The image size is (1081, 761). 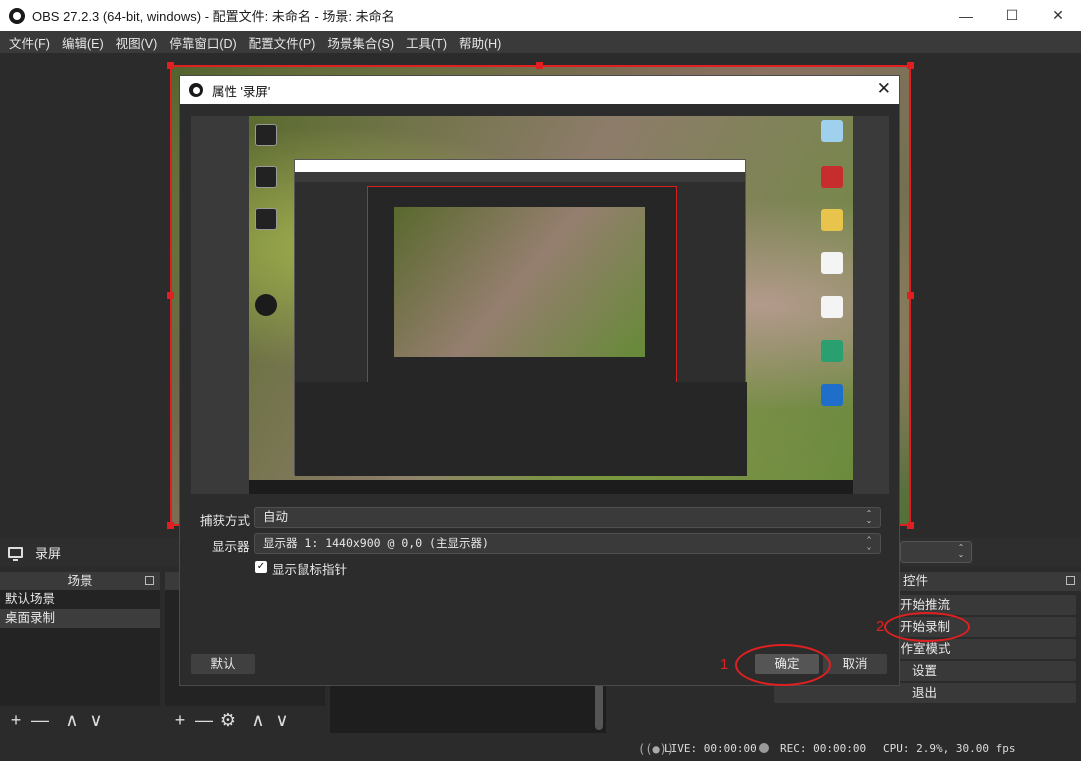 I want to click on display-label: 显示器, so click(x=231, y=547).